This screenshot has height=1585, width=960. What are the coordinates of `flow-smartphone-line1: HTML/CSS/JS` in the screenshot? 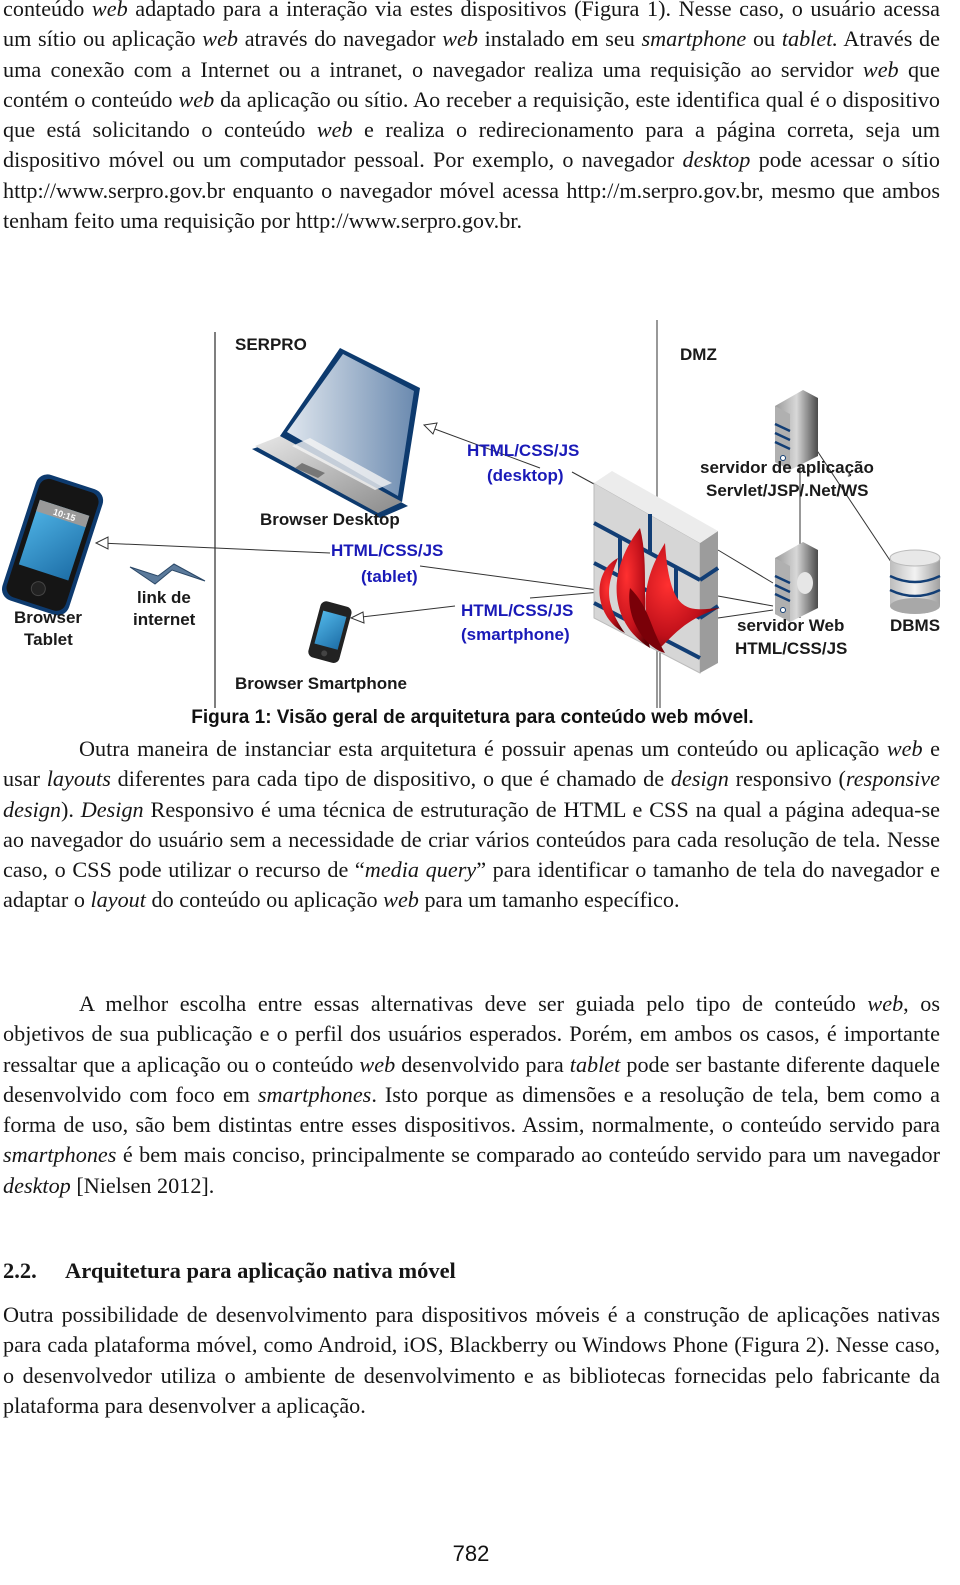 It's located at (517, 610).